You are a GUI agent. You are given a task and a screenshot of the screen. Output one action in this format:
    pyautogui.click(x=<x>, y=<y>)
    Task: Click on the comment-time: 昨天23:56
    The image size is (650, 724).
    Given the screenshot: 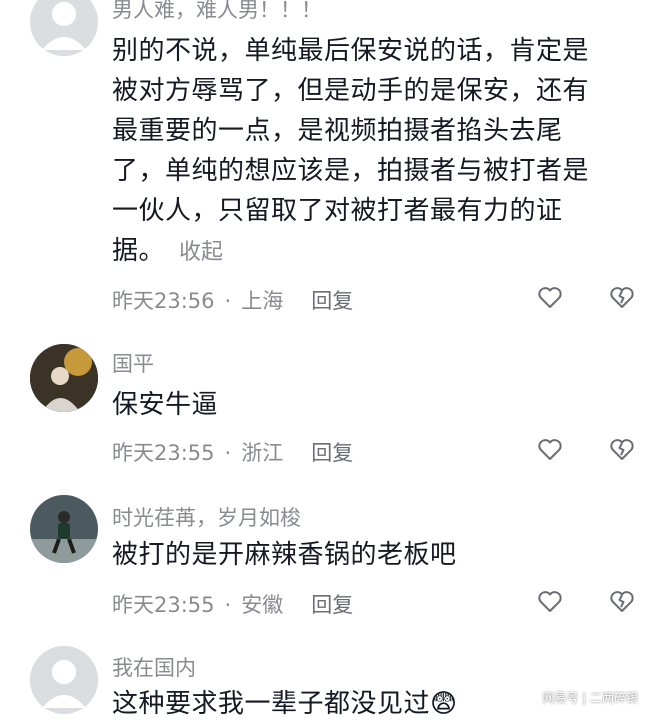 What is the action you would take?
    pyautogui.click(x=163, y=301)
    